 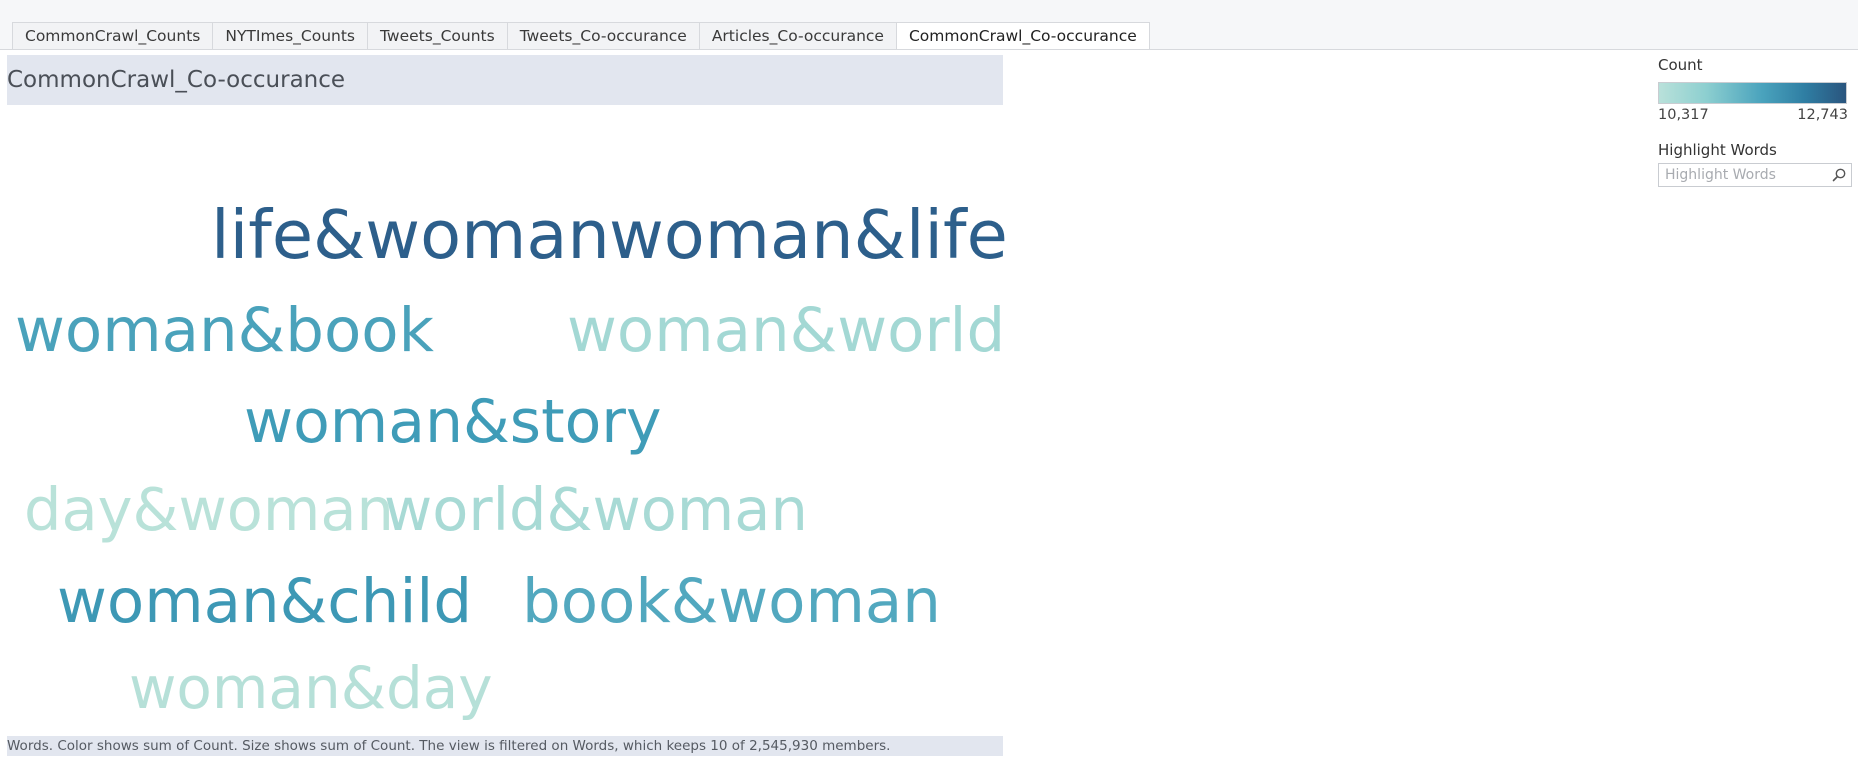 What do you see at coordinates (224, 330) in the screenshot?
I see `word-mark: woman&book` at bounding box center [224, 330].